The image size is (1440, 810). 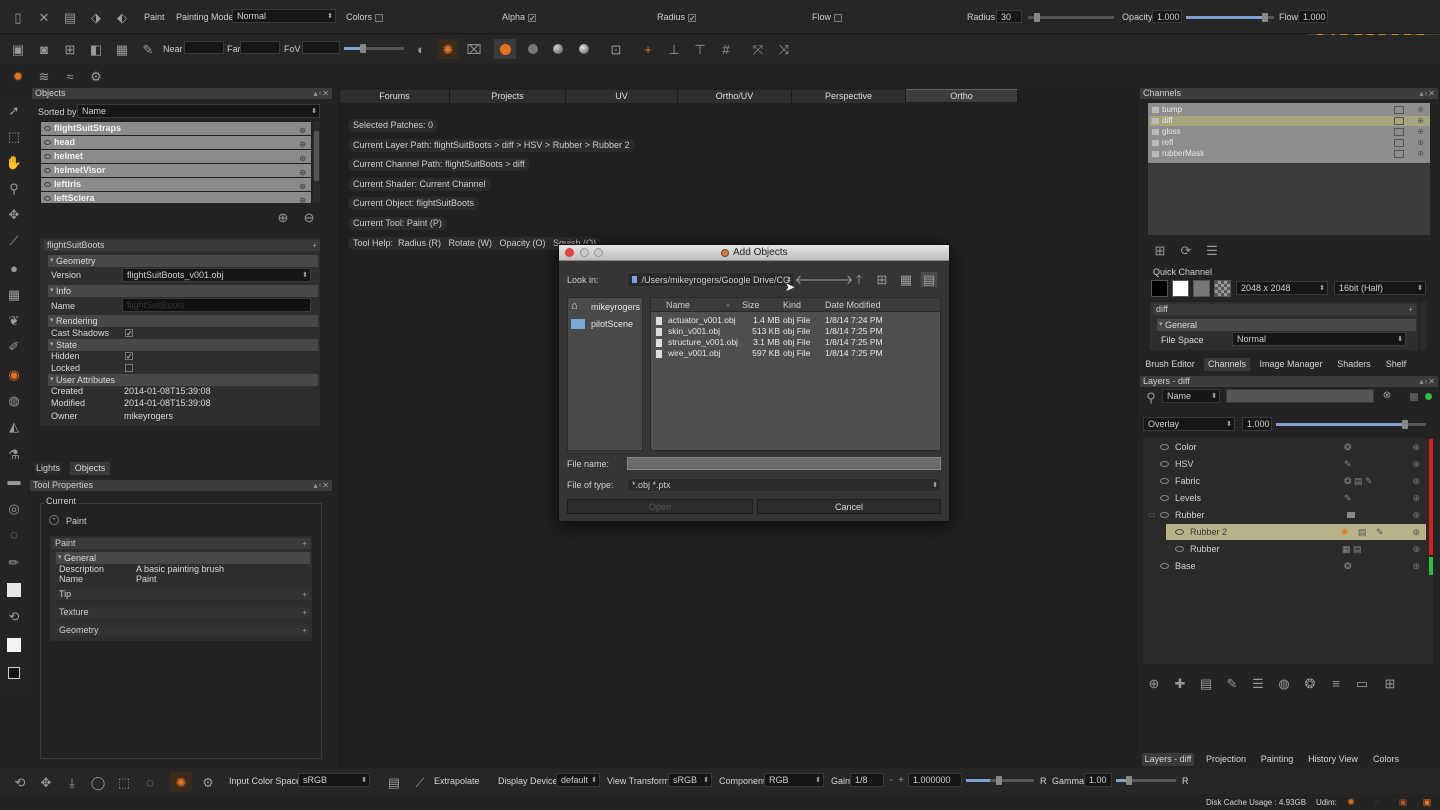 I want to click on eyedropper-tool-icon: ⚗, so click(x=14, y=454).